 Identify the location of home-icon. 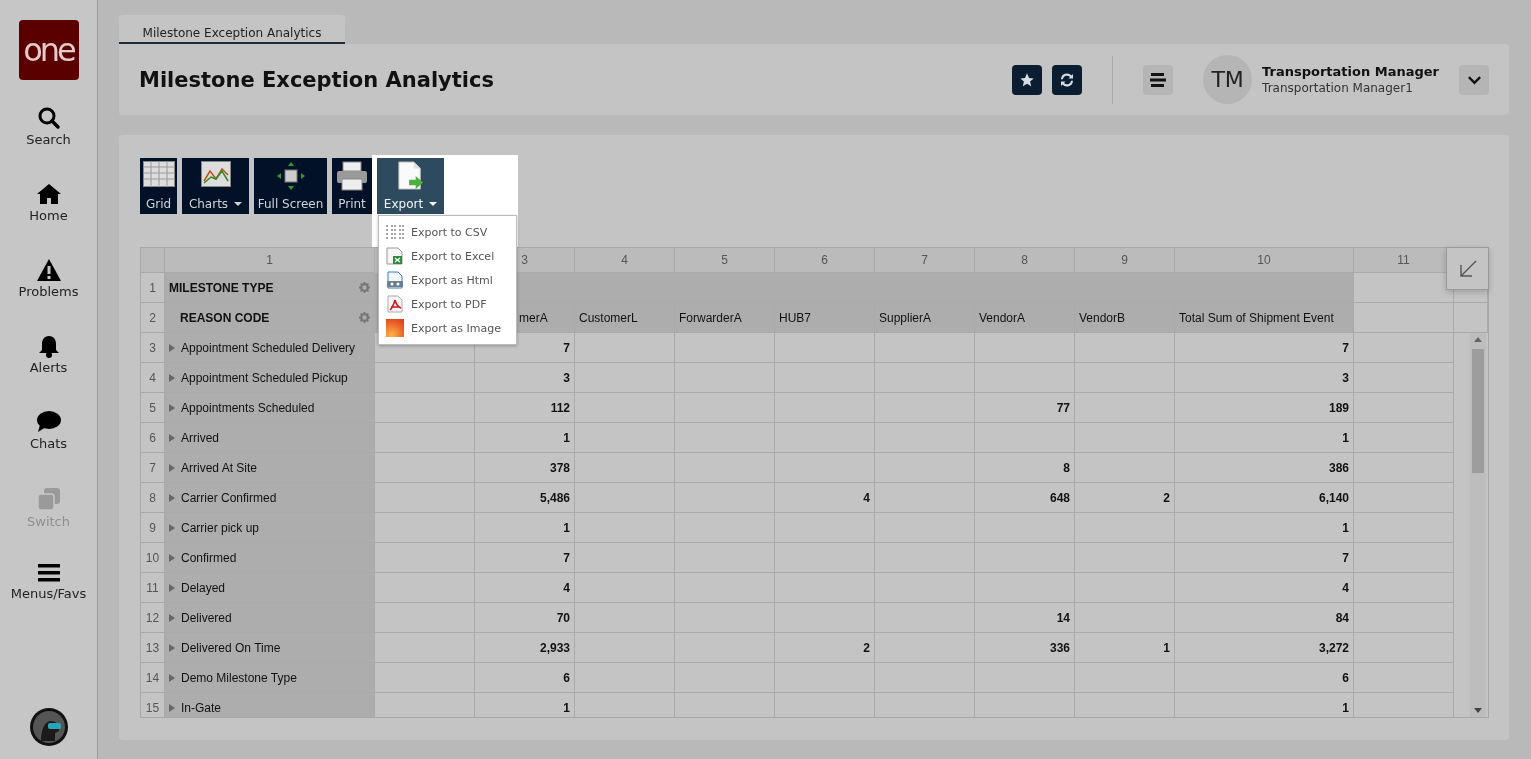
(48, 194).